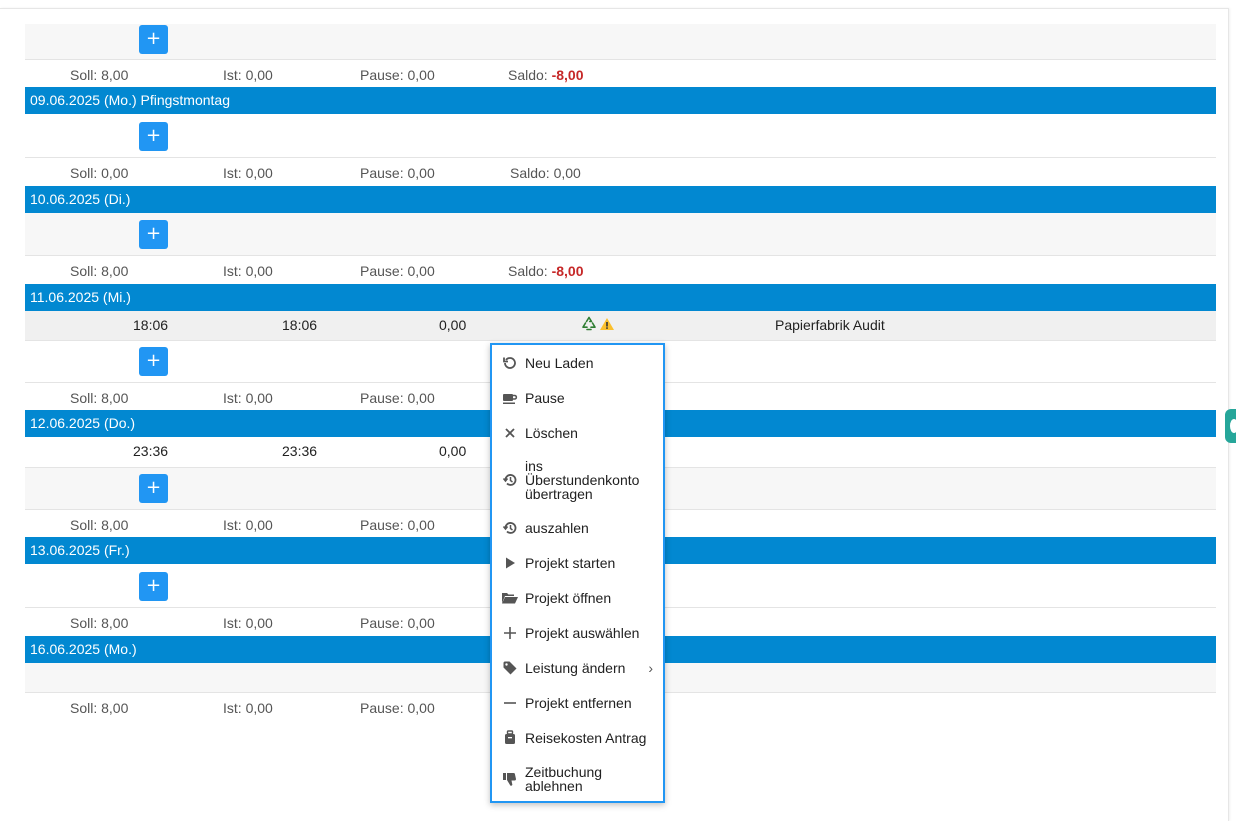 This screenshot has height=821, width=1236. Describe the element at coordinates (650, 667) in the screenshot. I see `chevron-right-icon: ›` at that location.